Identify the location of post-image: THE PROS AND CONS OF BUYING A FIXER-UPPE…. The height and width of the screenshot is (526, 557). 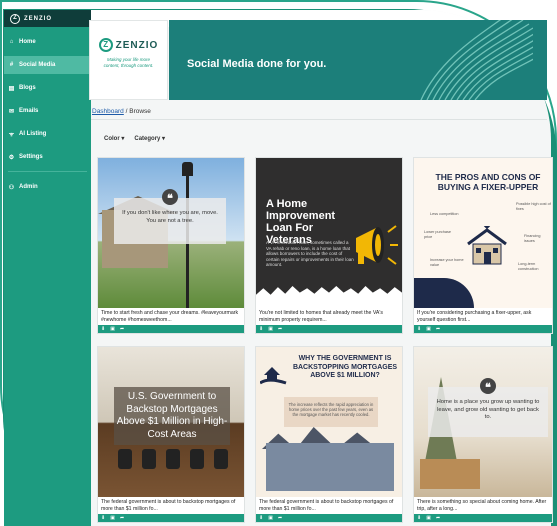
(483, 233).